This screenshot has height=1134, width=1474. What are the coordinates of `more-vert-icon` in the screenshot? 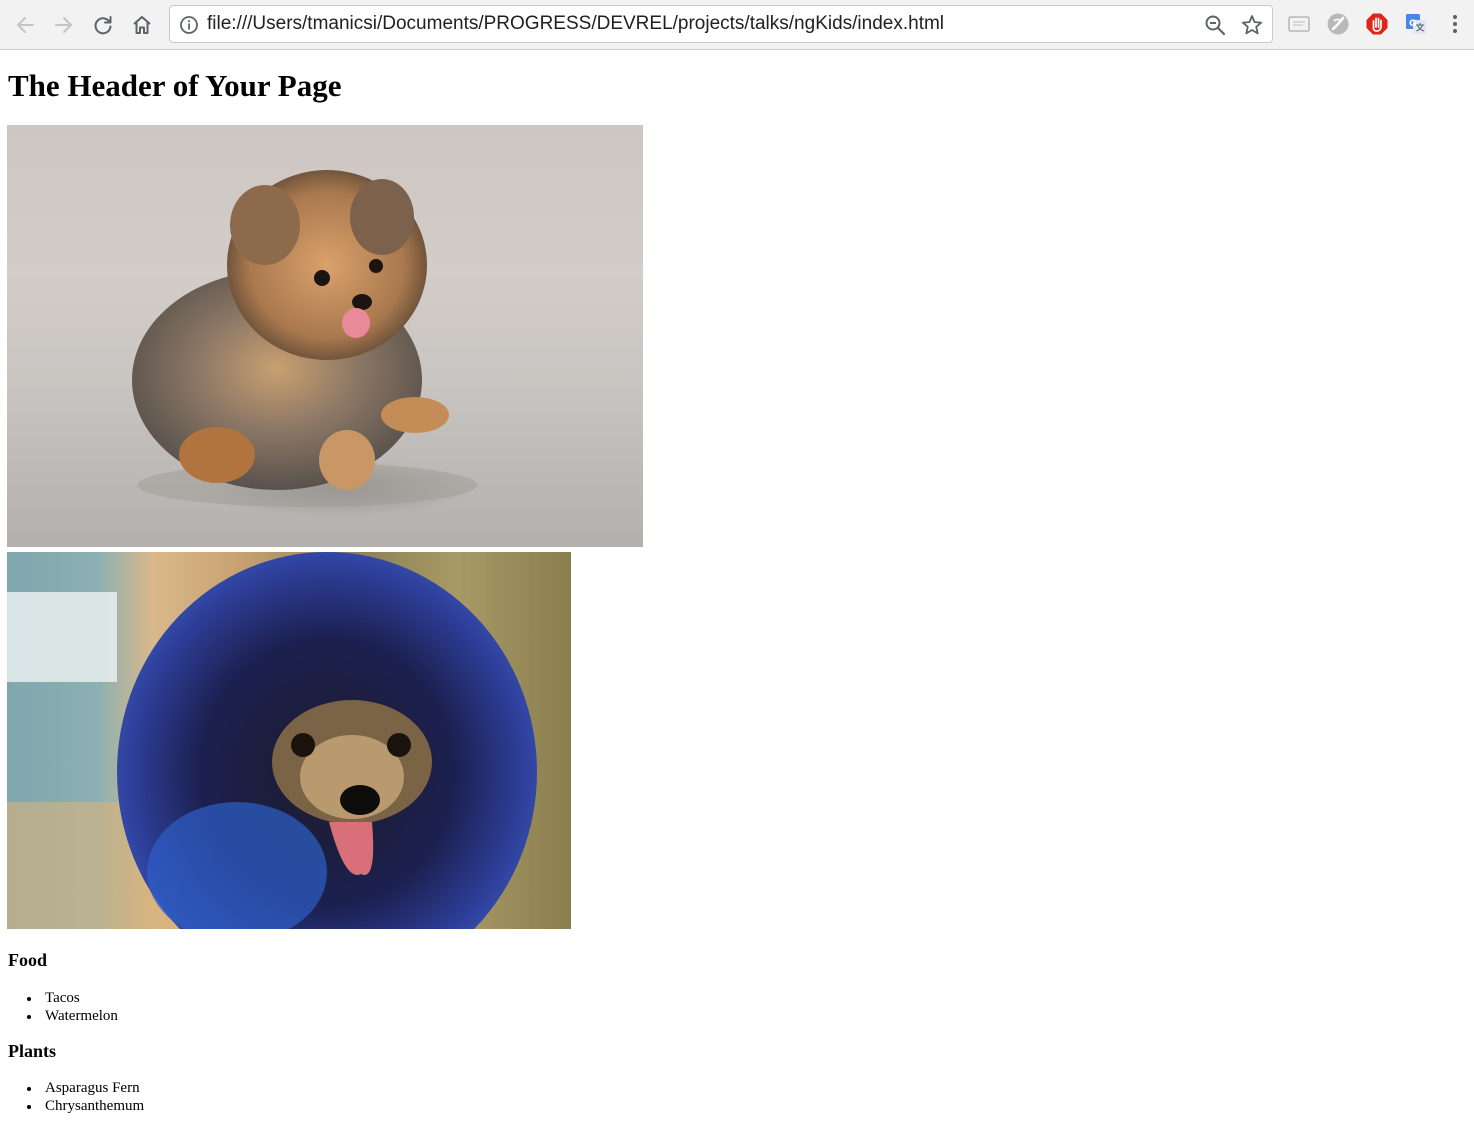 It's located at (1455, 24).